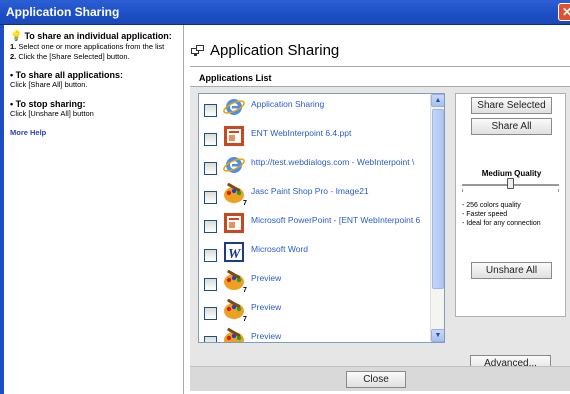  What do you see at coordinates (13, 46) in the screenshot?
I see `step-number: 1.` at bounding box center [13, 46].